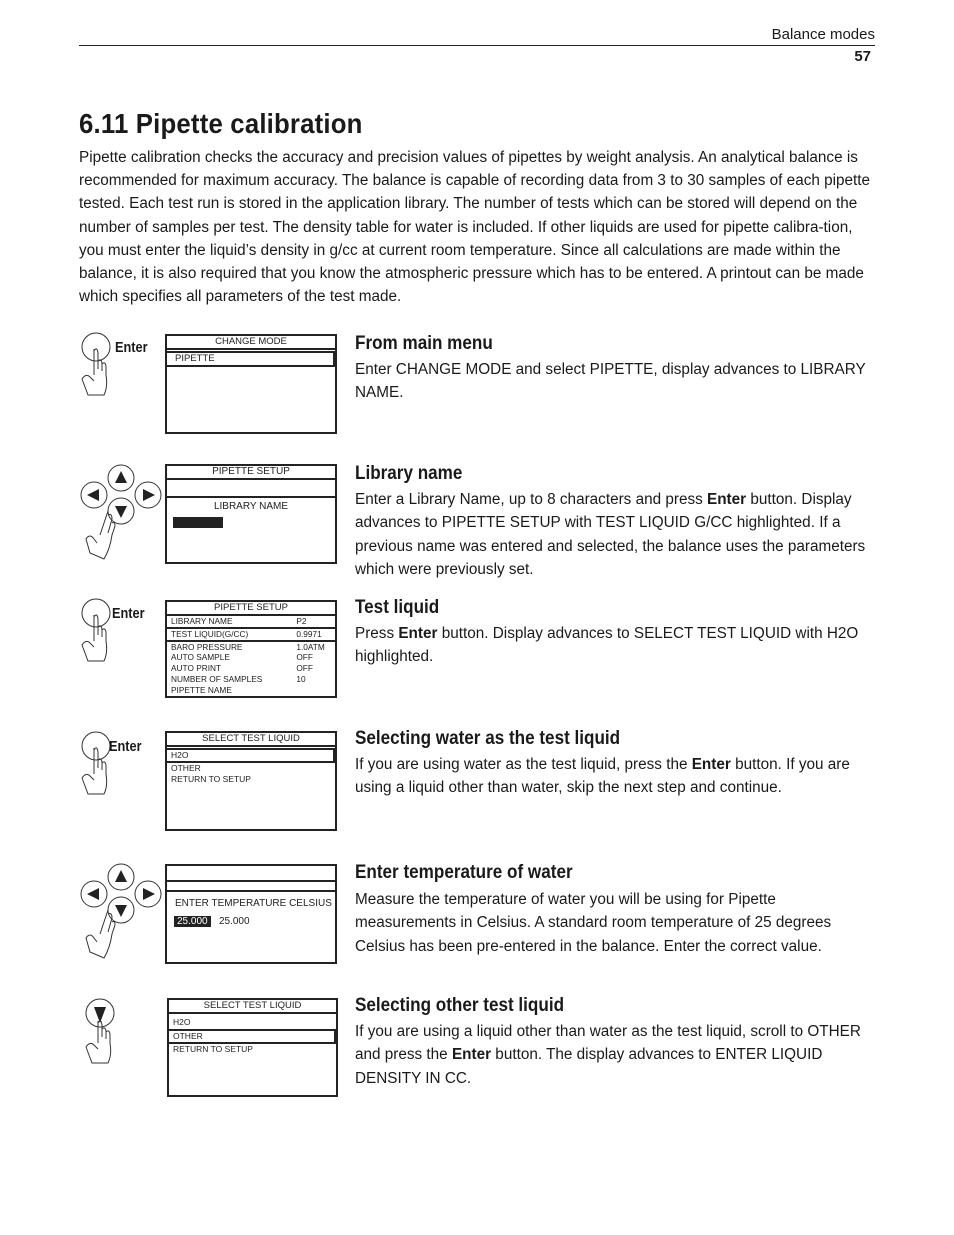 This screenshot has height=1235, width=954. I want to click on section-heading-main-menu: From main menu, so click(424, 343).